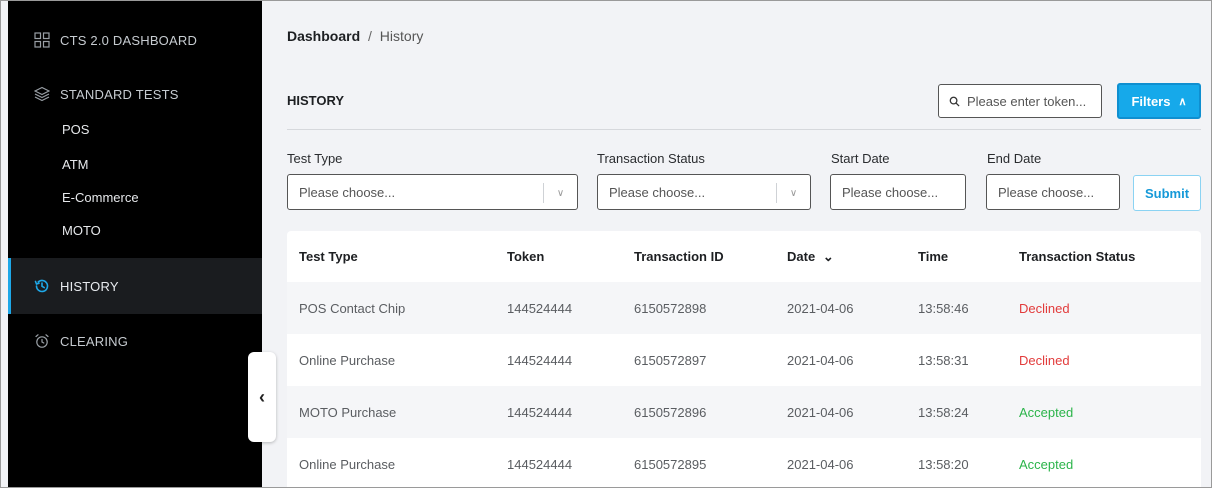 Image resolution: width=1212 pixels, height=488 pixels. I want to click on column-header-time: Time, so click(933, 256).